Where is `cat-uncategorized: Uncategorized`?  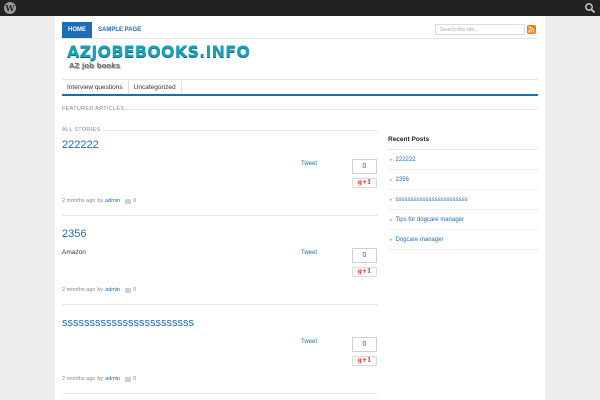 cat-uncategorized: Uncategorized is located at coordinates (155, 87).